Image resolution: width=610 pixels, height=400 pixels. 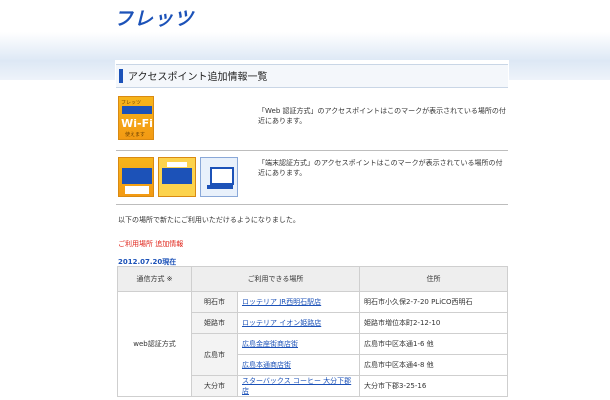 I want to click on place-link: 広島本通商店街, so click(x=266, y=365).